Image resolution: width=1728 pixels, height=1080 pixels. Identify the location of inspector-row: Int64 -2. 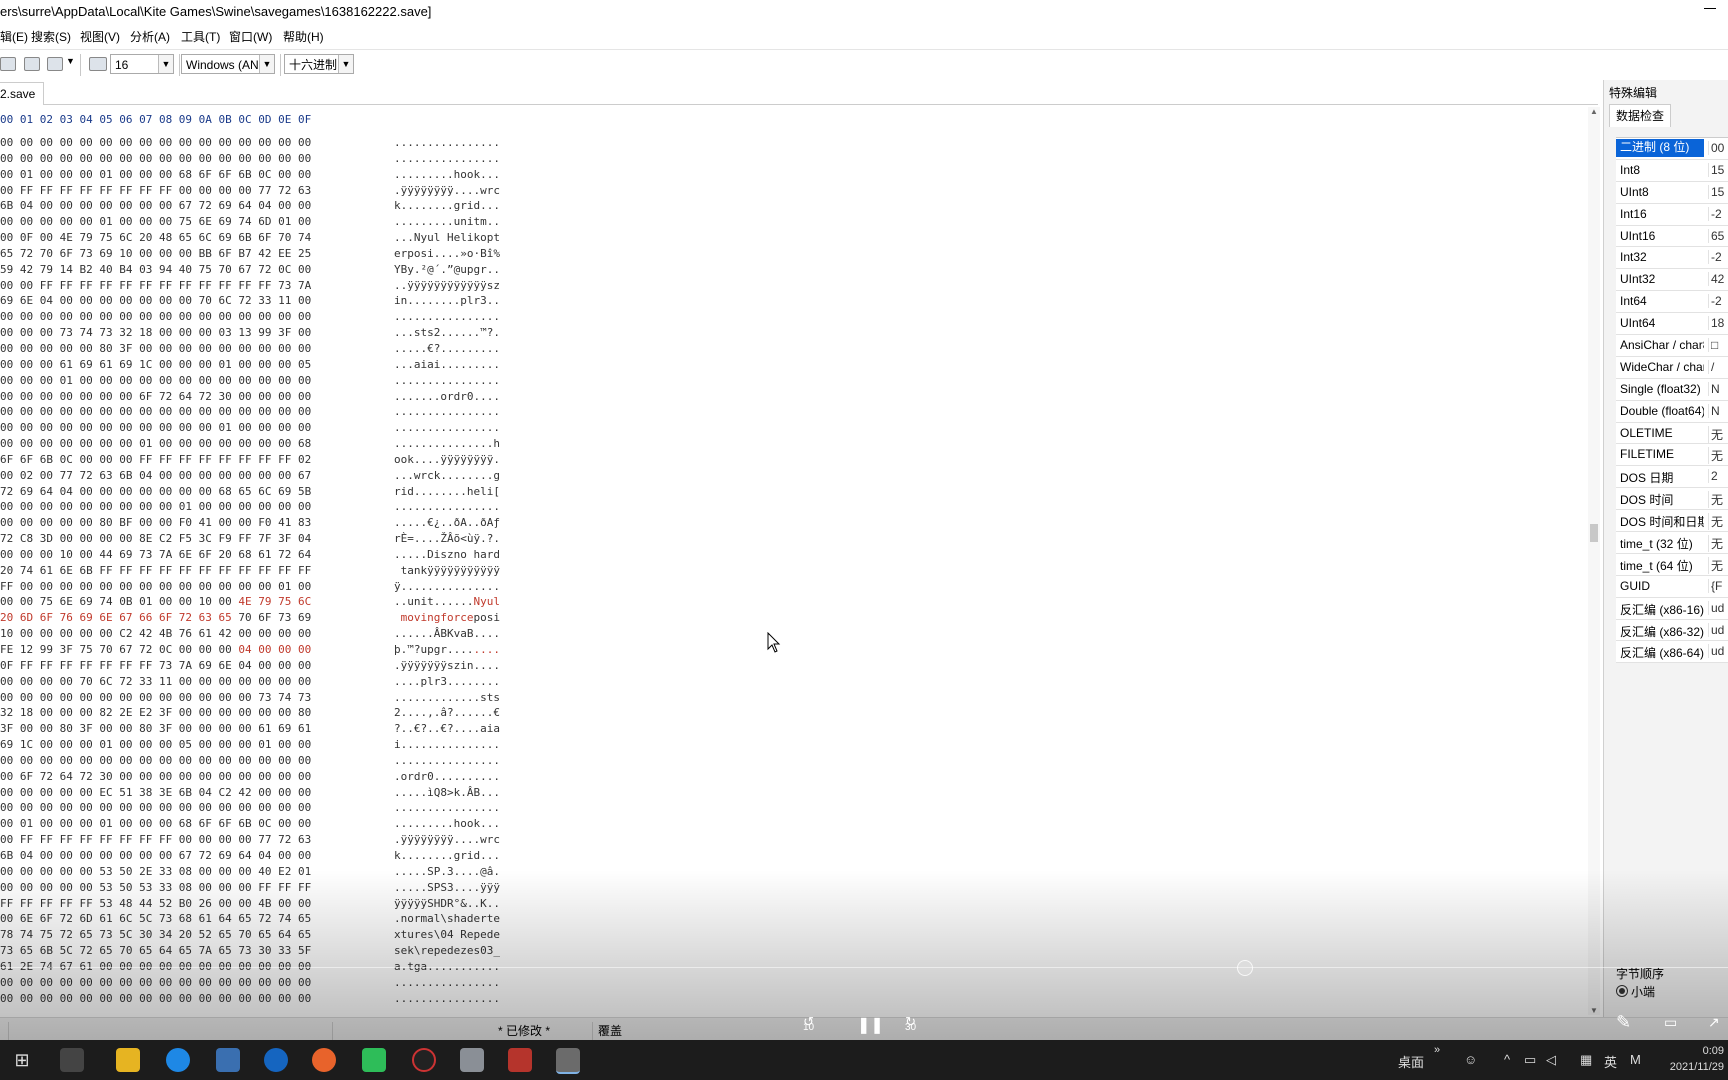
(1672, 302).